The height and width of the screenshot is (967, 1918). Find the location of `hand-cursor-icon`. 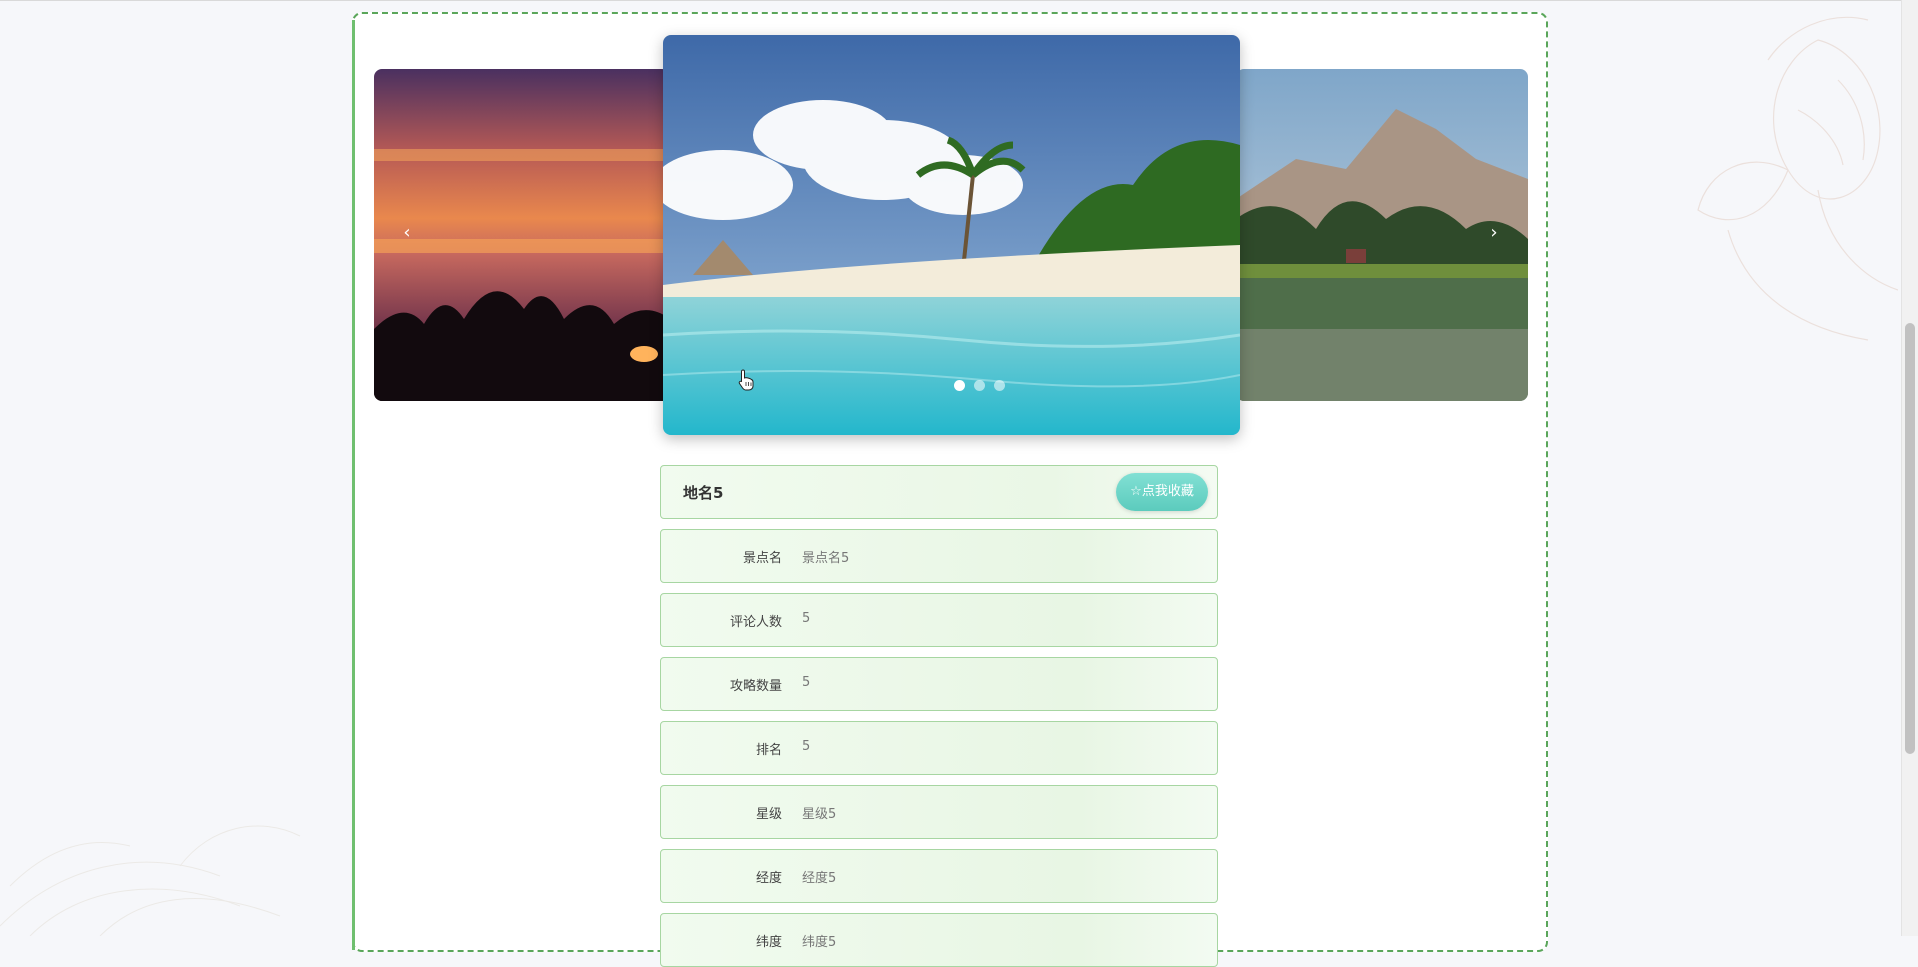

hand-cursor-icon is located at coordinates (746, 380).